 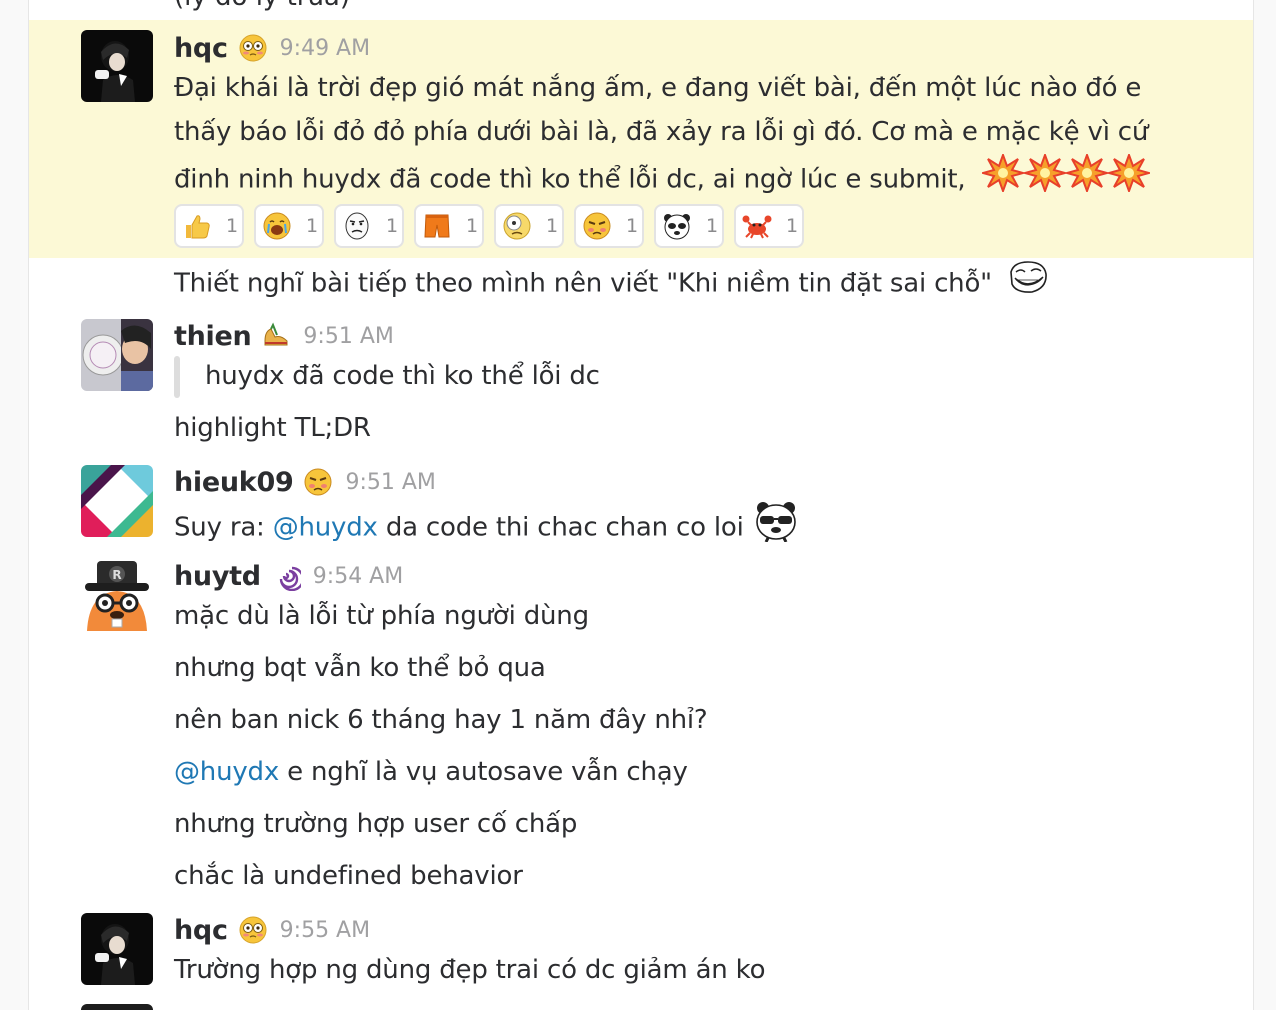 What do you see at coordinates (116, 575) in the screenshot?
I see `svg-text: R` at bounding box center [116, 575].